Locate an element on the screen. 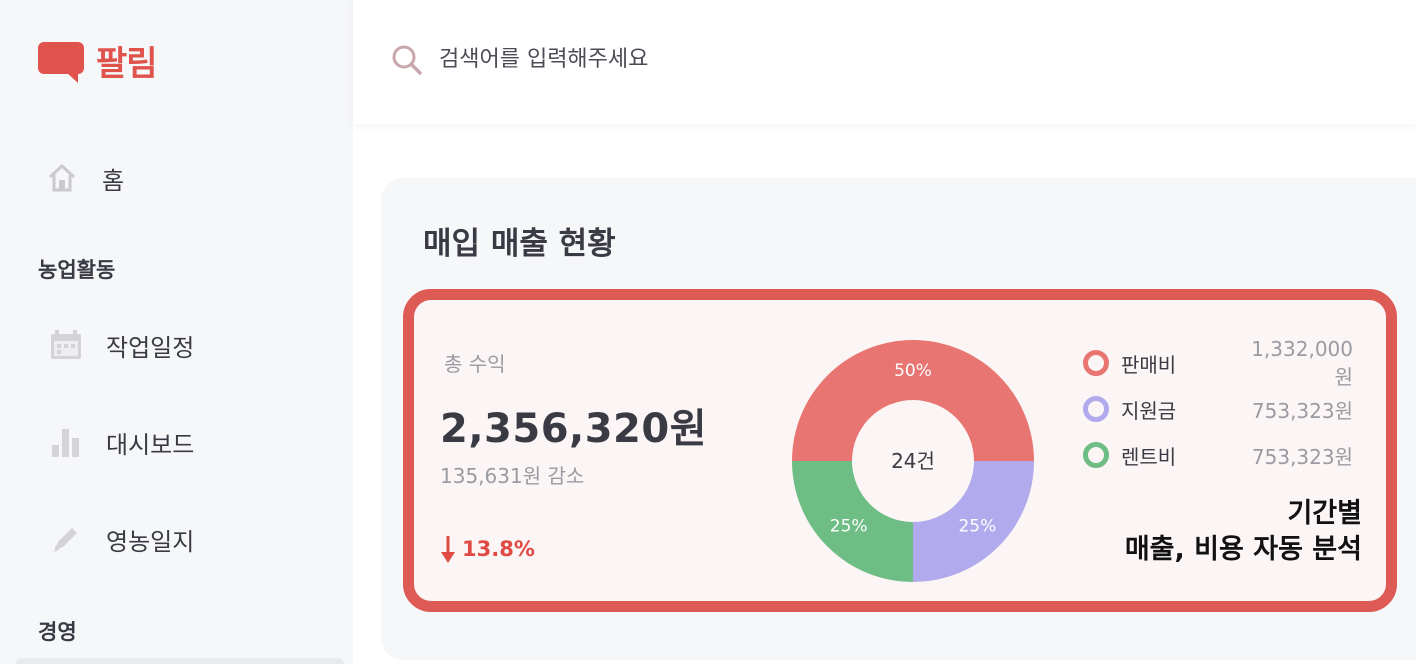  app-logo: 팔림 is located at coordinates (98, 60).